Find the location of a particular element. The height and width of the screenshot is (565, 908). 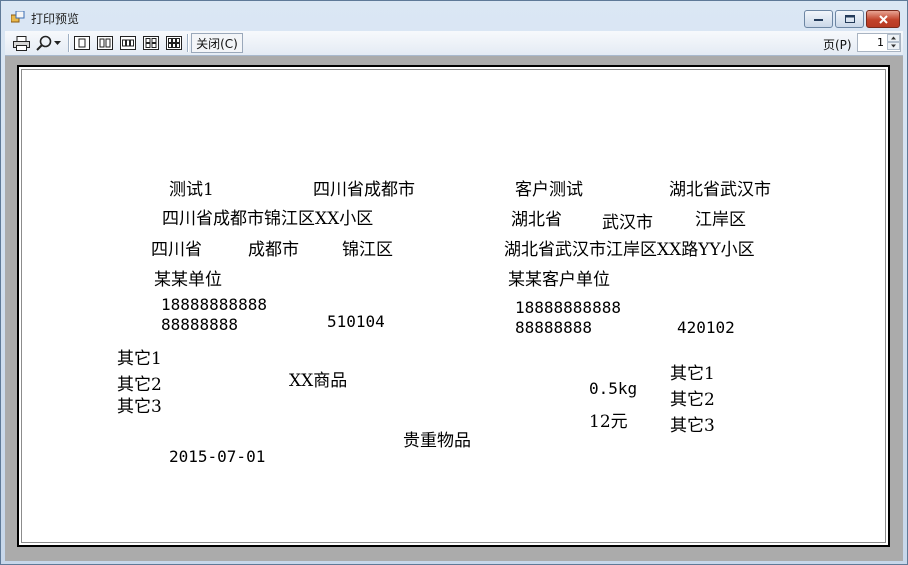

right-other-1: 其它1 is located at coordinates (692, 374).